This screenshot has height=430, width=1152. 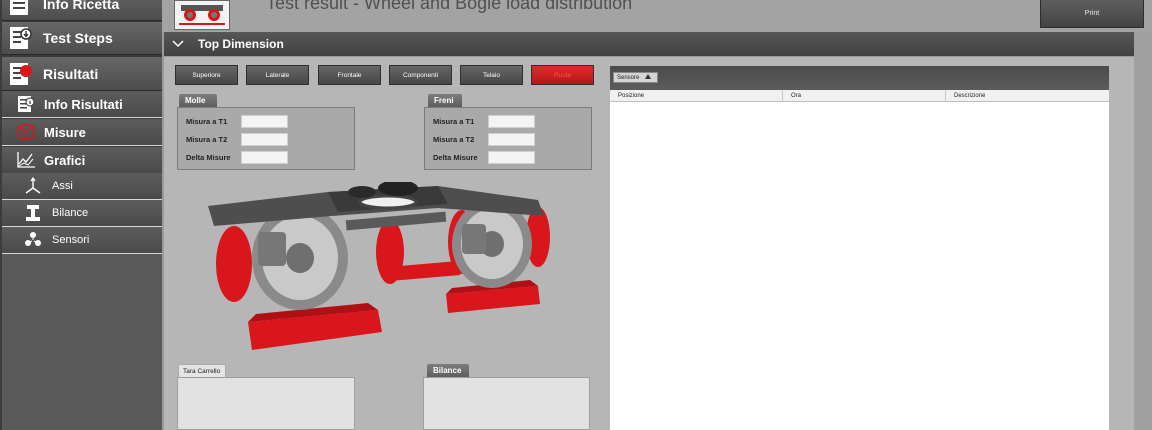 I want to click on bilance-panel, so click(x=506, y=403).